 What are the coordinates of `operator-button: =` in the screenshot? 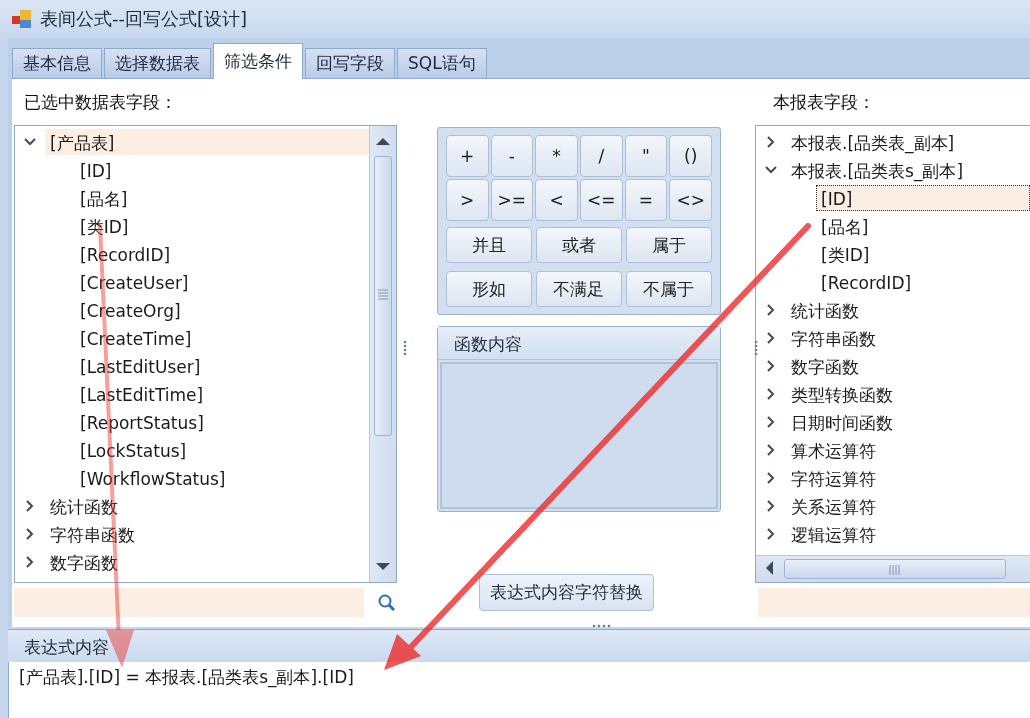 It's located at (646, 200).